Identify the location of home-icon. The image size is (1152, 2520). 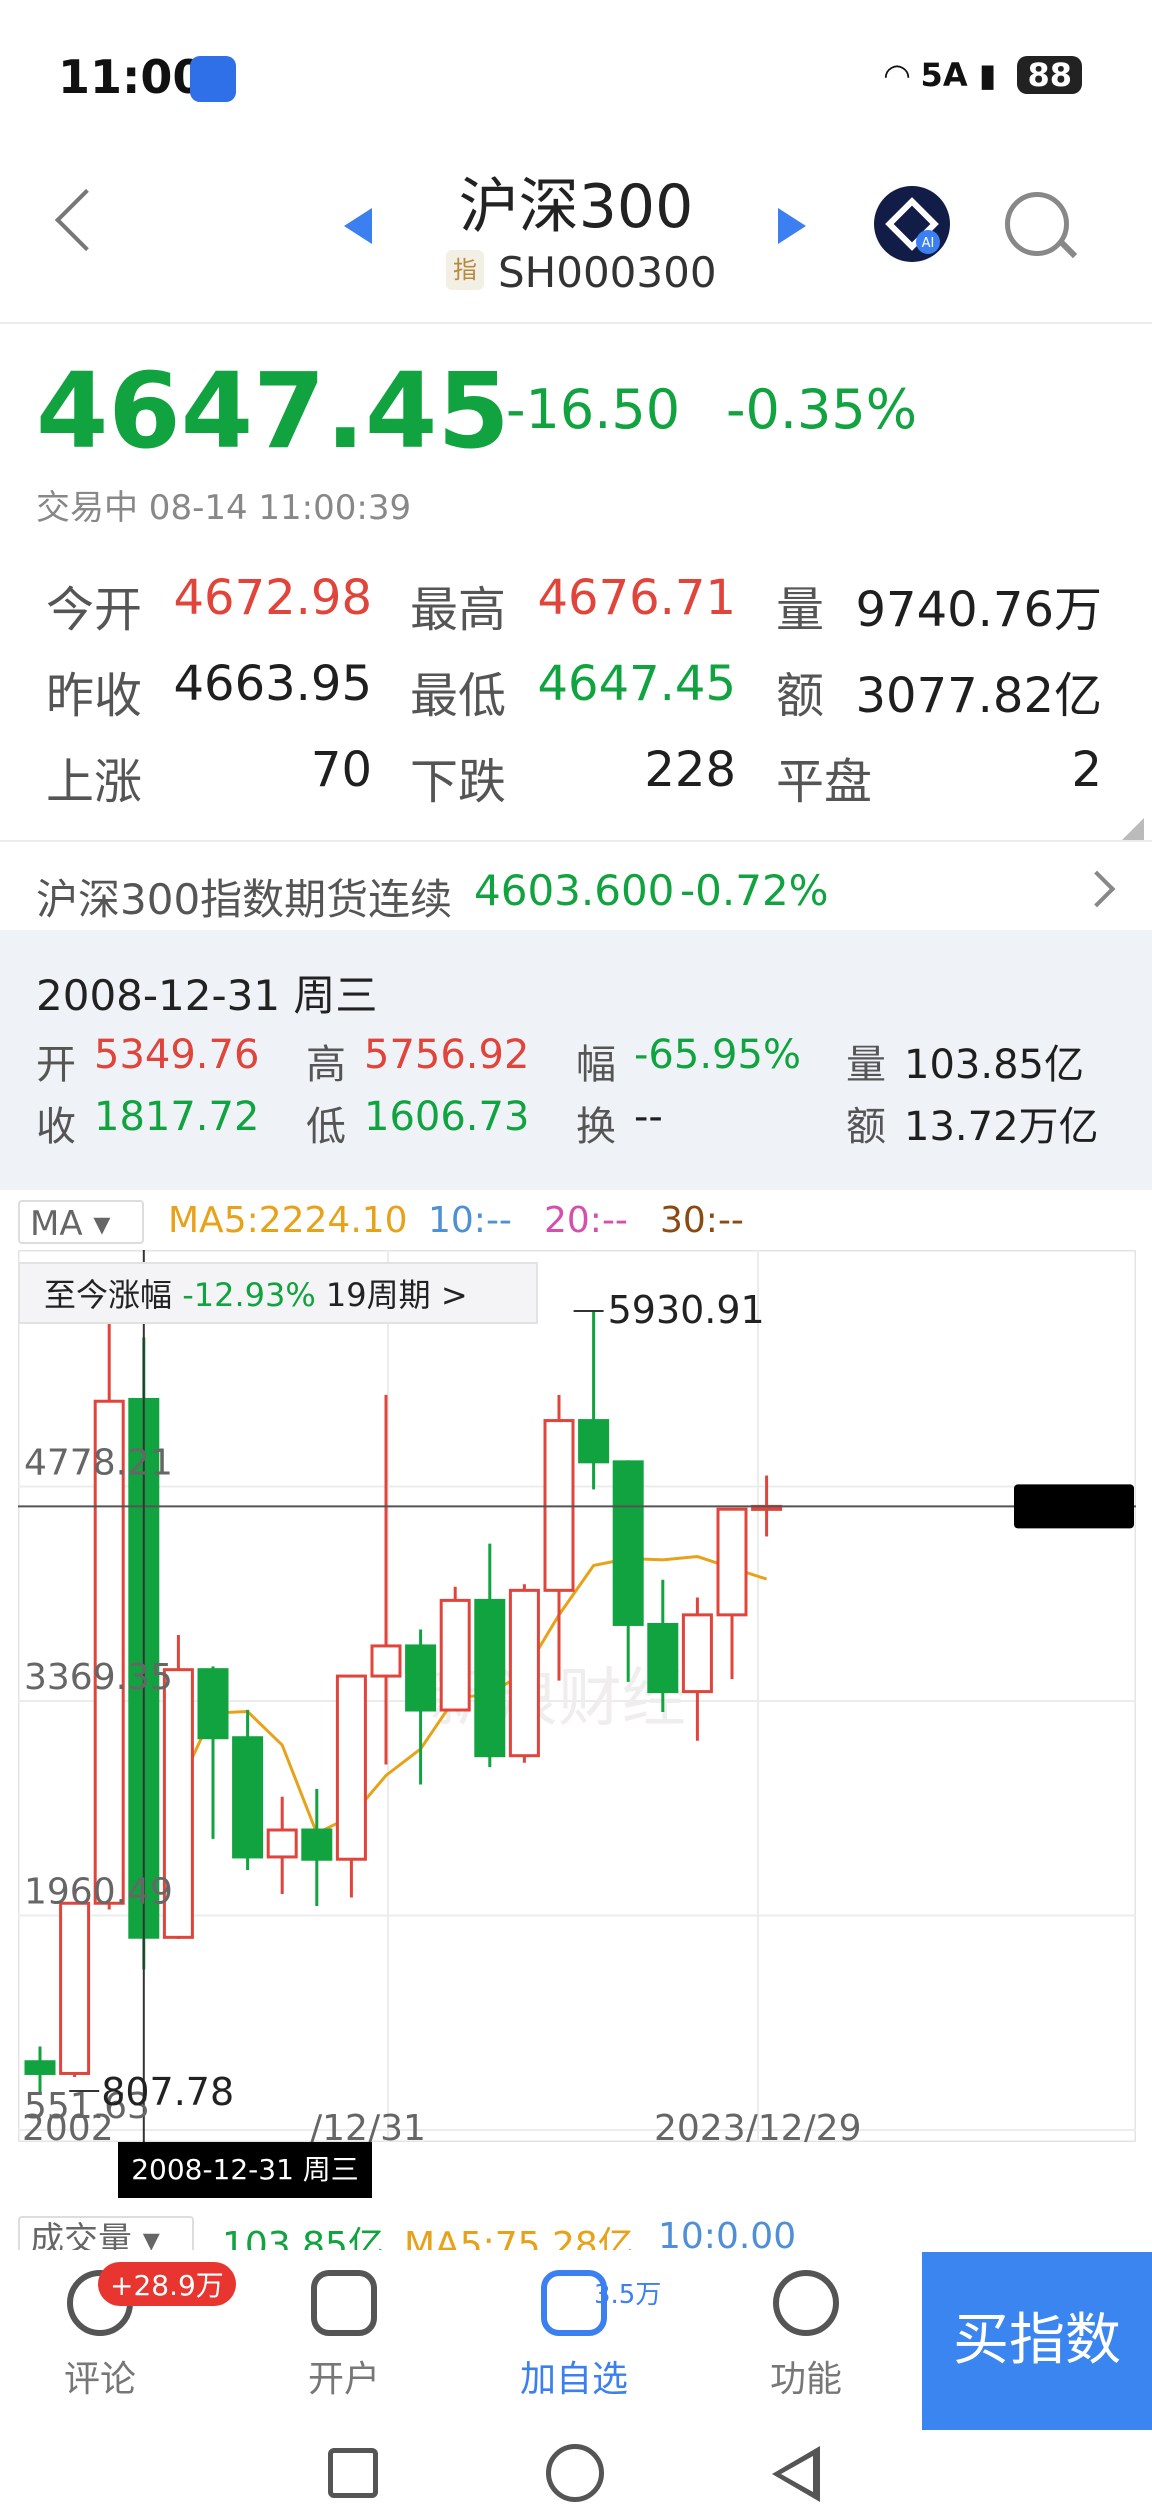
(575, 2473).